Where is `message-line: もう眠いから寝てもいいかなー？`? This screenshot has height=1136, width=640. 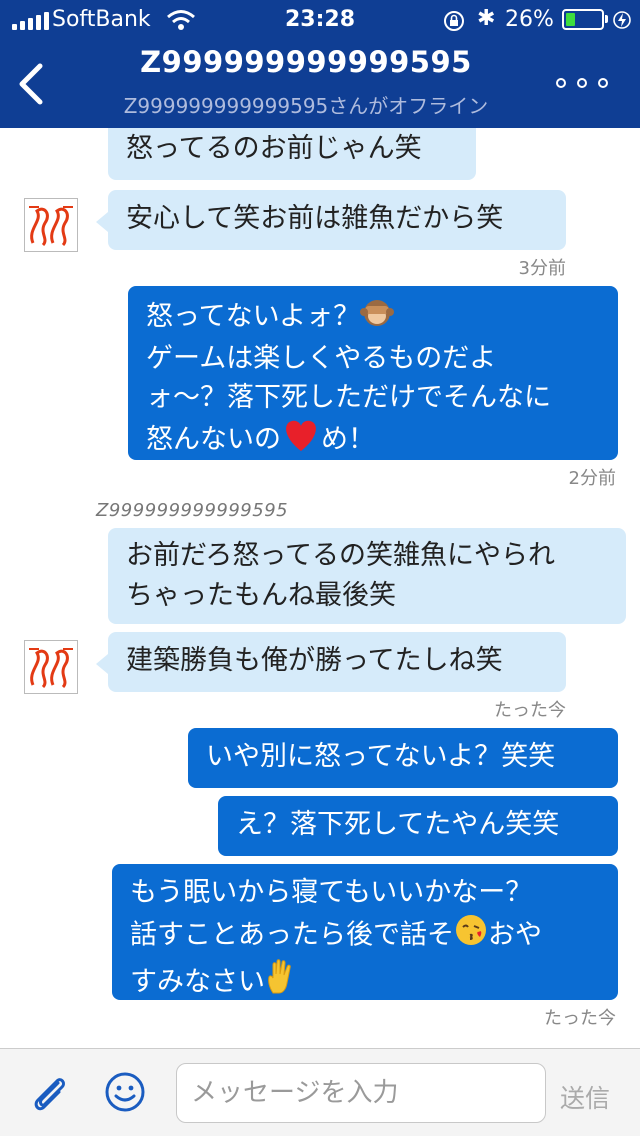 message-line: もう眠いから寝てもいいかなー？ is located at coordinates (331, 892).